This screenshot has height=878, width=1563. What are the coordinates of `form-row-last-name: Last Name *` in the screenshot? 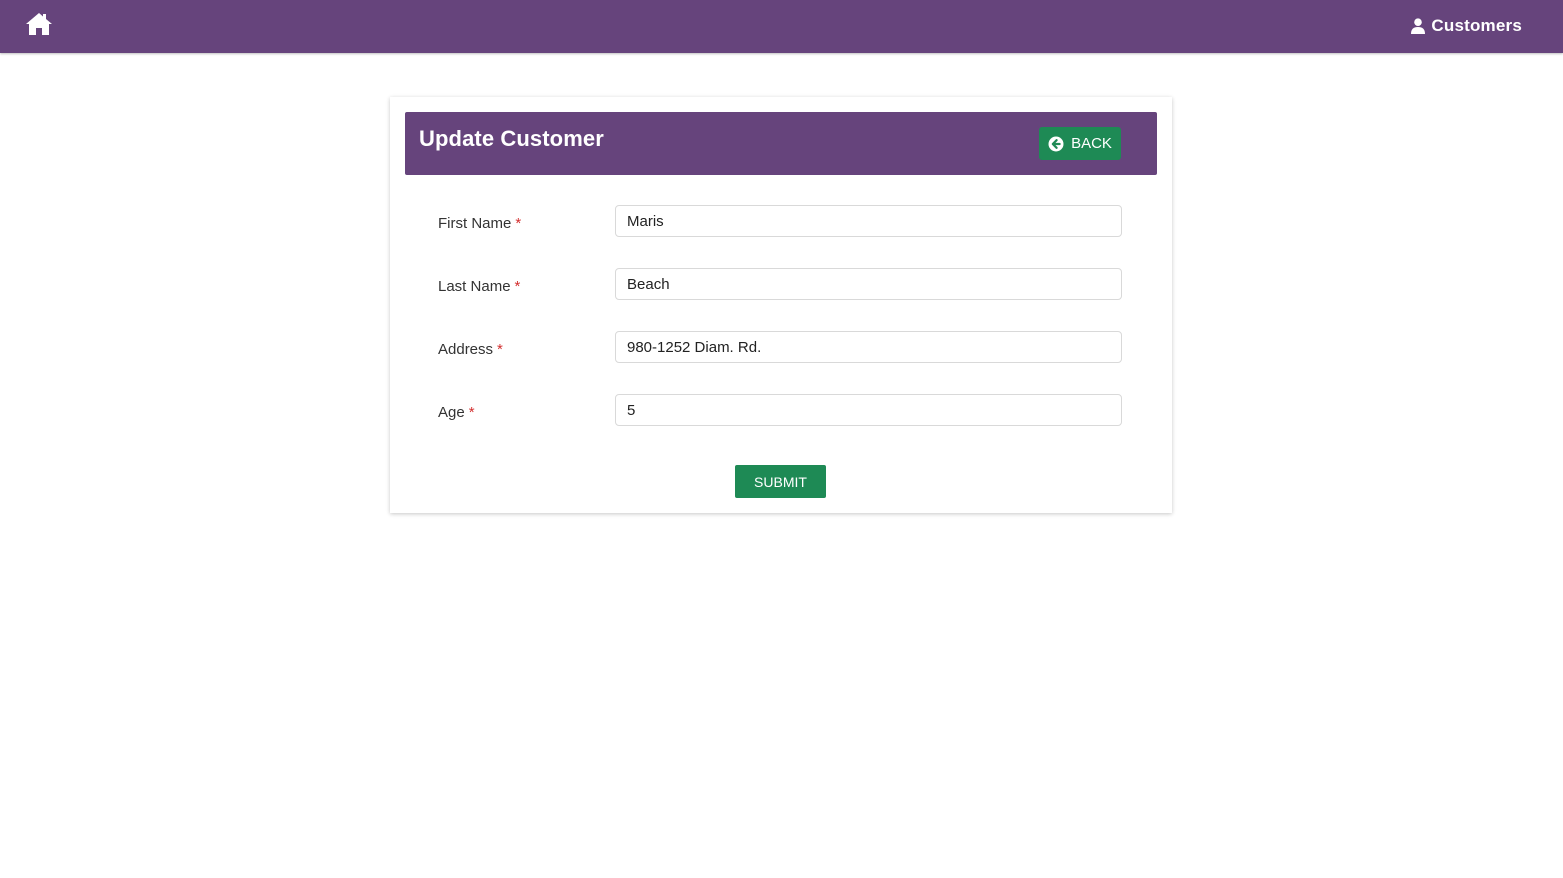 It's located at (781, 286).